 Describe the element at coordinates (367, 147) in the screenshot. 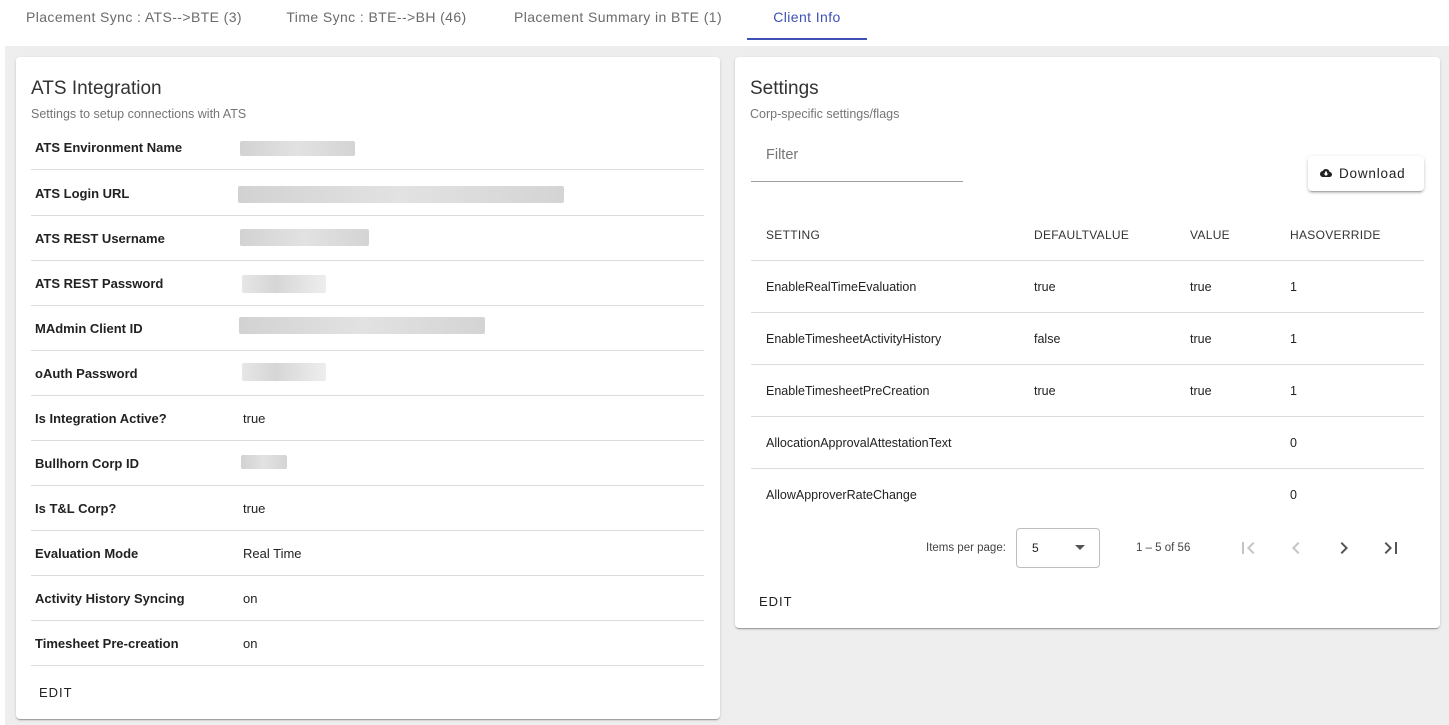

I see `field-row-ats-environment-name: ATS Environment Name` at that location.